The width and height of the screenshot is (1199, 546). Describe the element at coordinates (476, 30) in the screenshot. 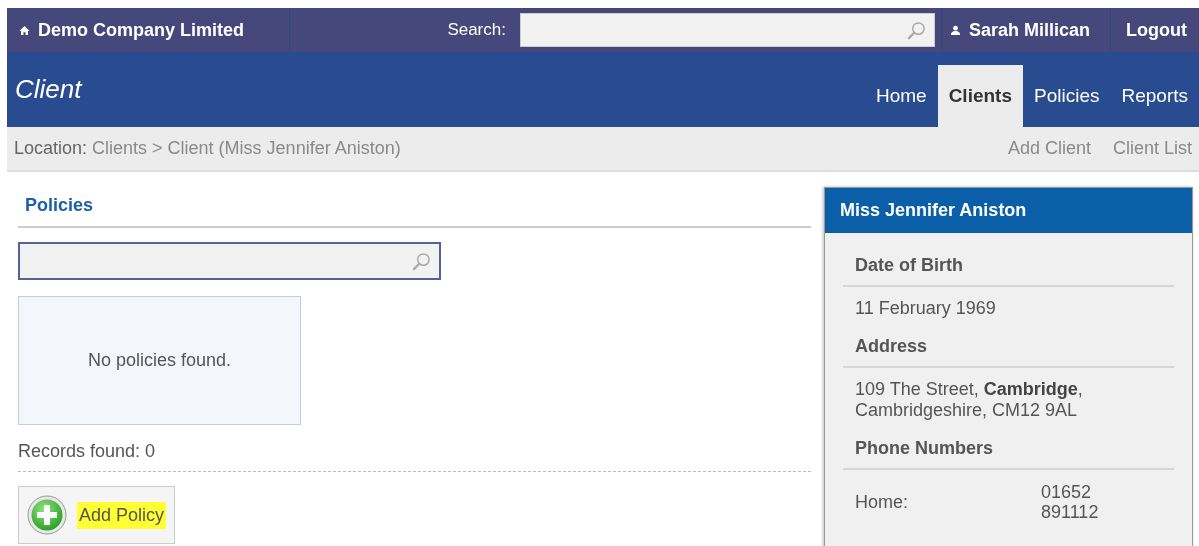

I see `search-label: Search:` at that location.